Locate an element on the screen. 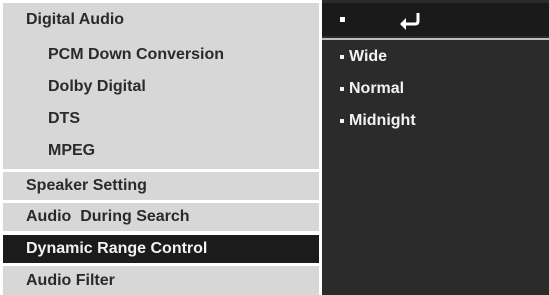 The width and height of the screenshot is (549, 295). submenu-item-dolby-digital: Dolby Digital is located at coordinates (161, 87).